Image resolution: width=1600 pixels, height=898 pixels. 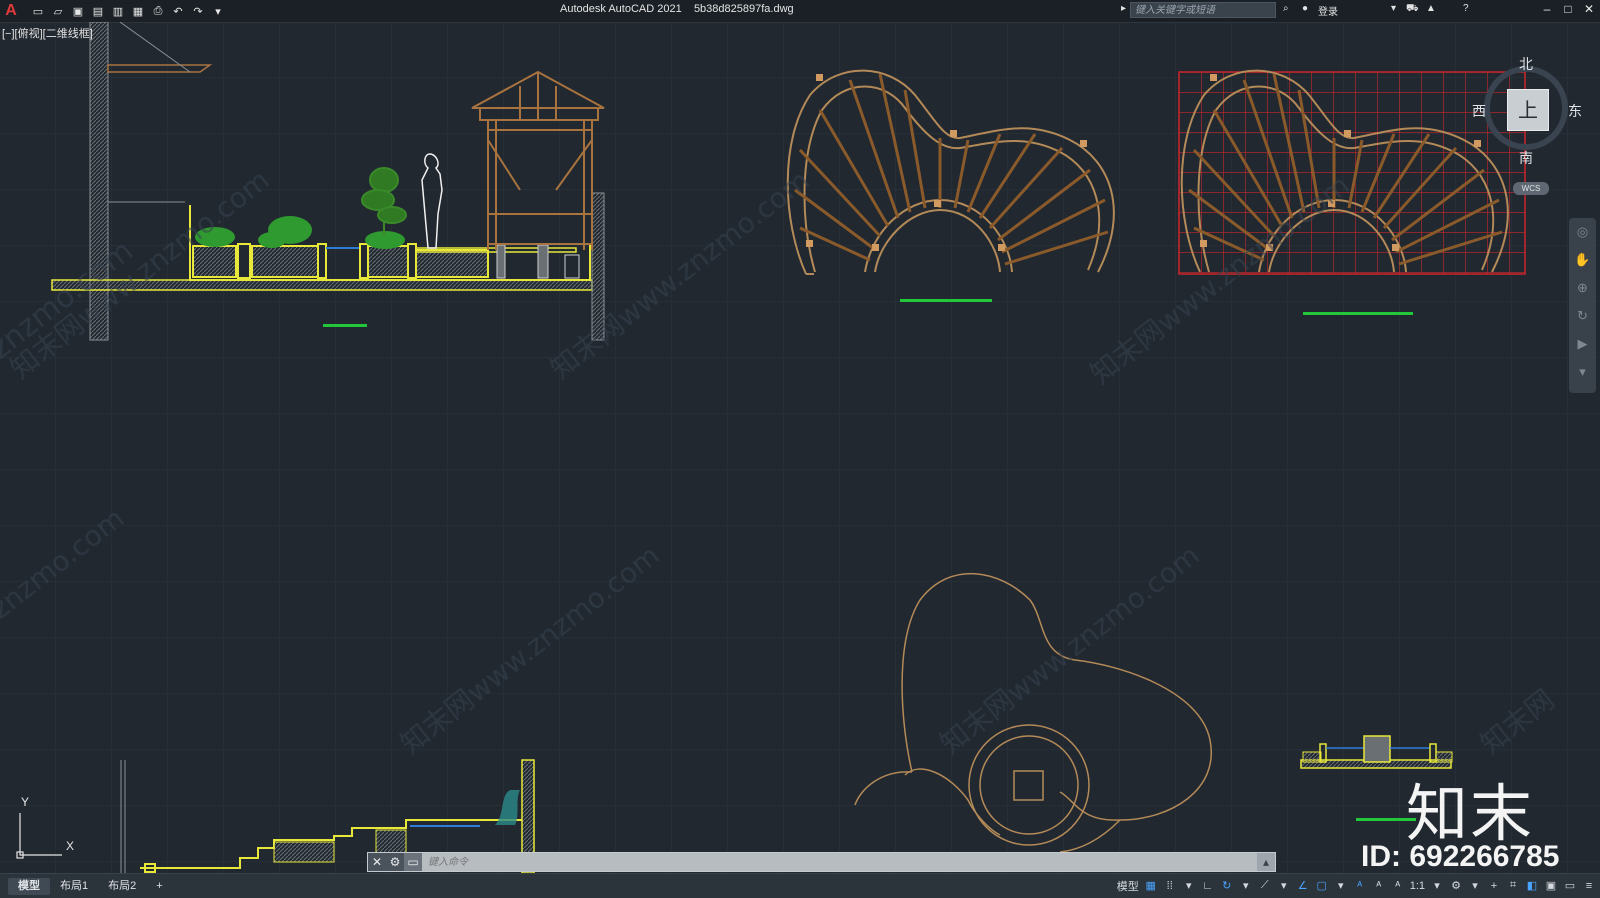 What do you see at coordinates (1475, 885) in the screenshot?
I see `workspace-dropdown-icon: ▾` at bounding box center [1475, 885].